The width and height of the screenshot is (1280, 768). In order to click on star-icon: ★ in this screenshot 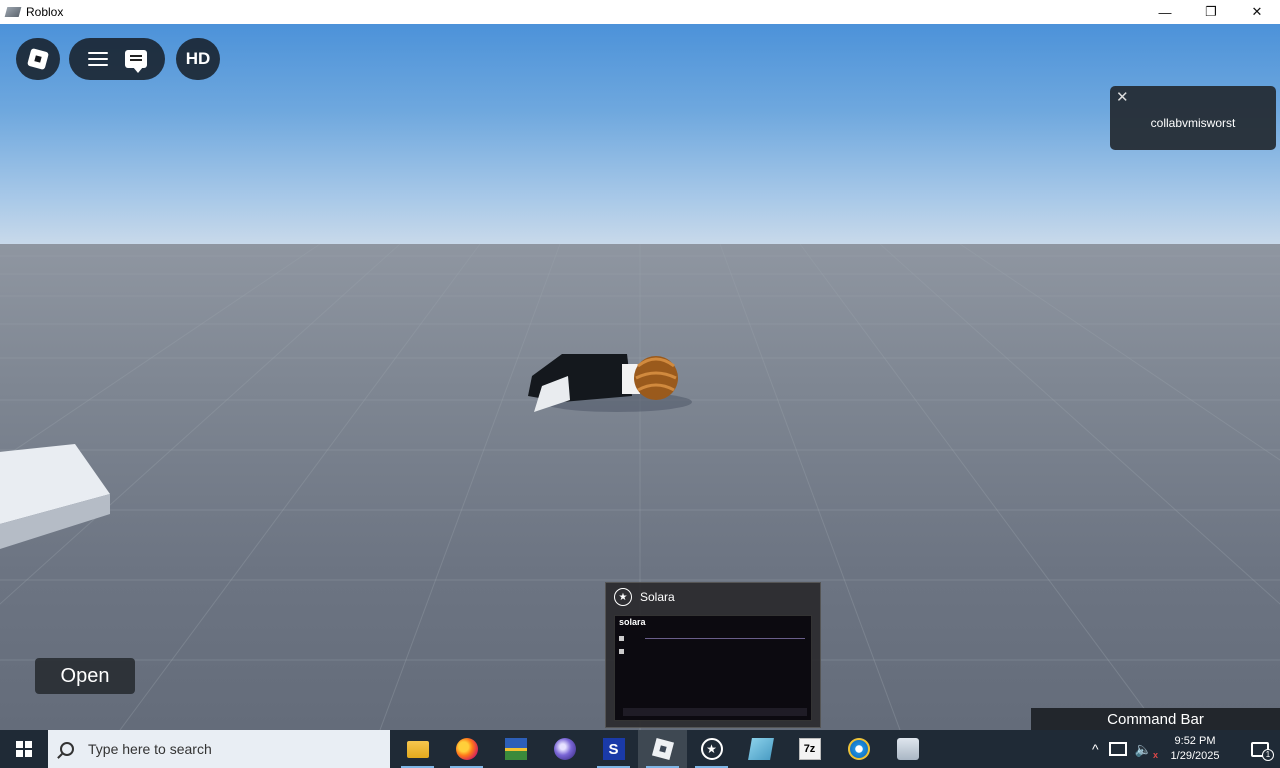, I will do `click(623, 597)`.